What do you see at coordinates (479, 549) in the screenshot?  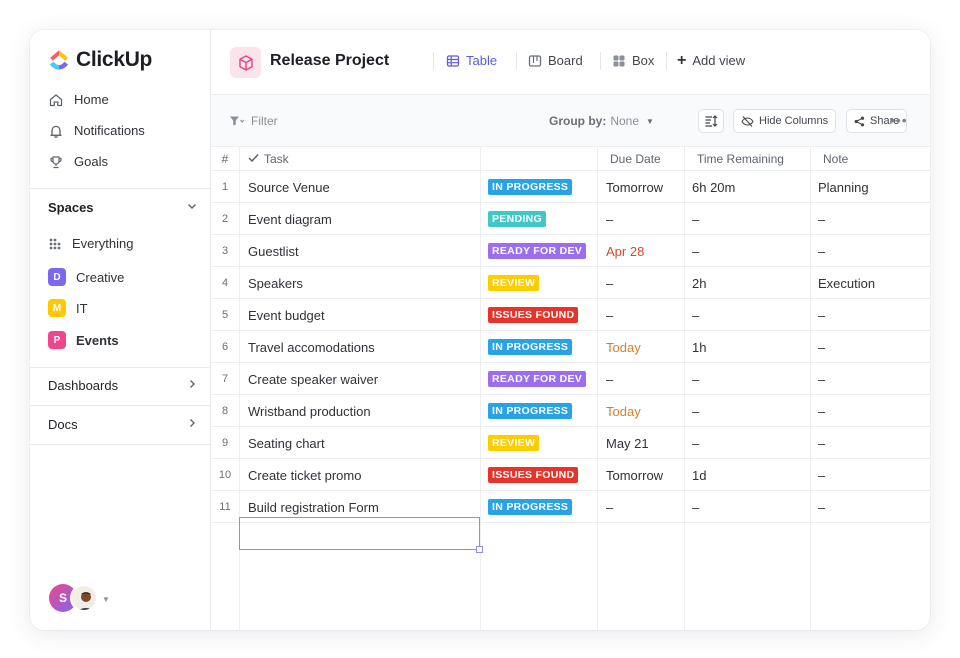 I see `cell-resize-handle` at bounding box center [479, 549].